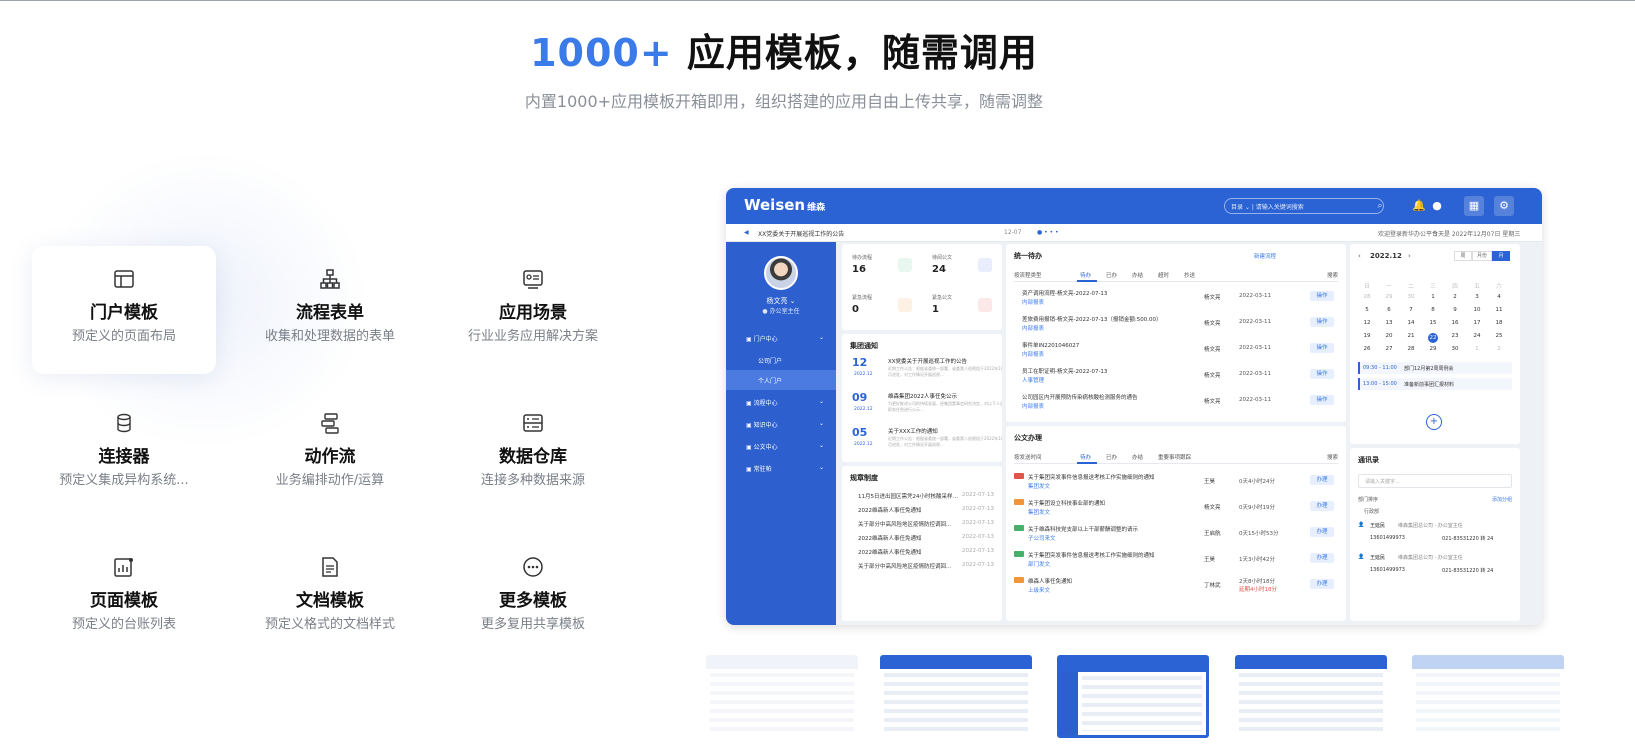 The height and width of the screenshot is (749, 1635). I want to click on tab-tracking: 重要事项跟踪, so click(1174, 457).